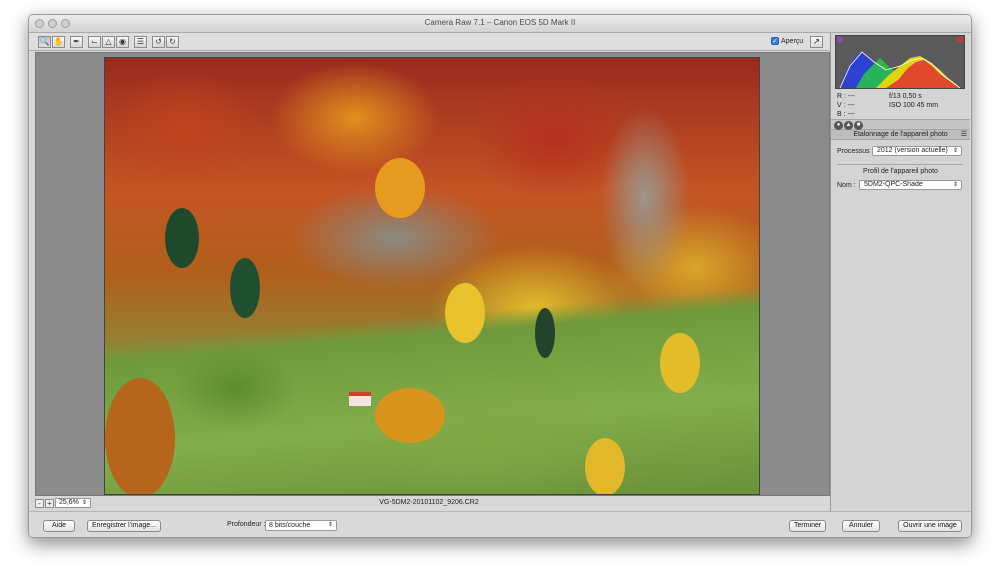 The height and width of the screenshot is (577, 1000). What do you see at coordinates (775, 41) in the screenshot?
I see `preview-checkbox: ✓` at bounding box center [775, 41].